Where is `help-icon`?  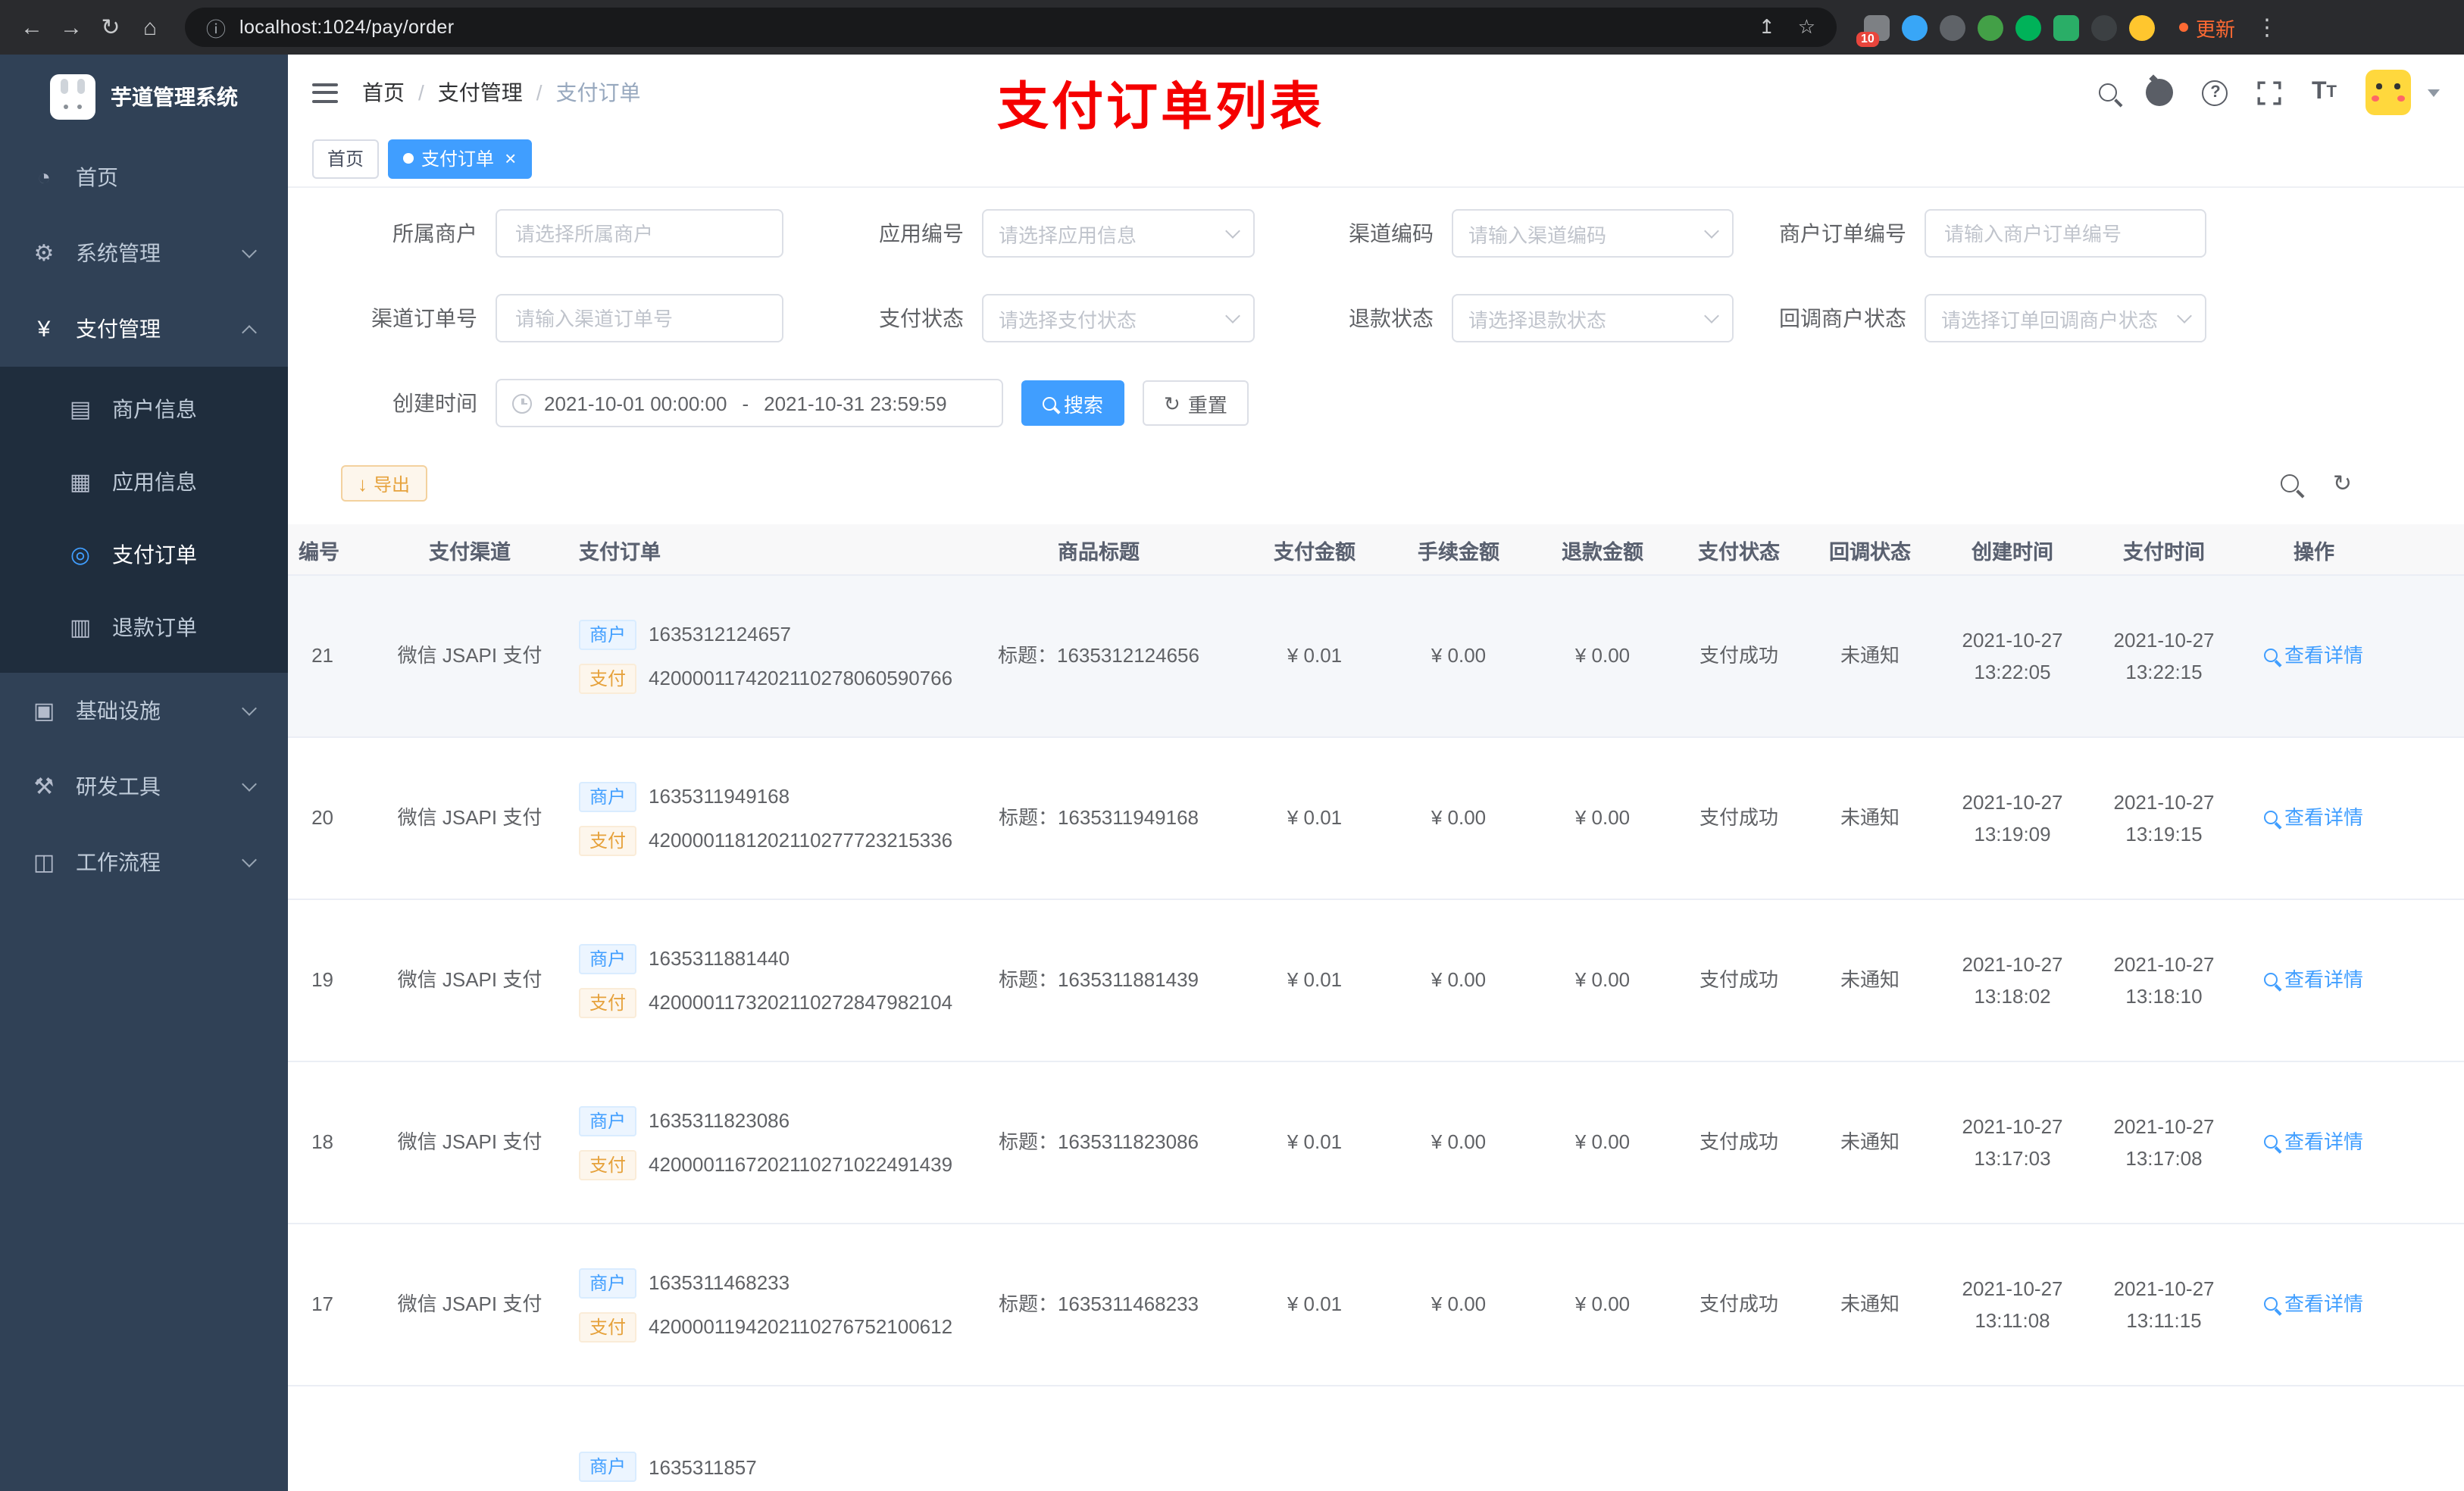
help-icon is located at coordinates (2215, 92).